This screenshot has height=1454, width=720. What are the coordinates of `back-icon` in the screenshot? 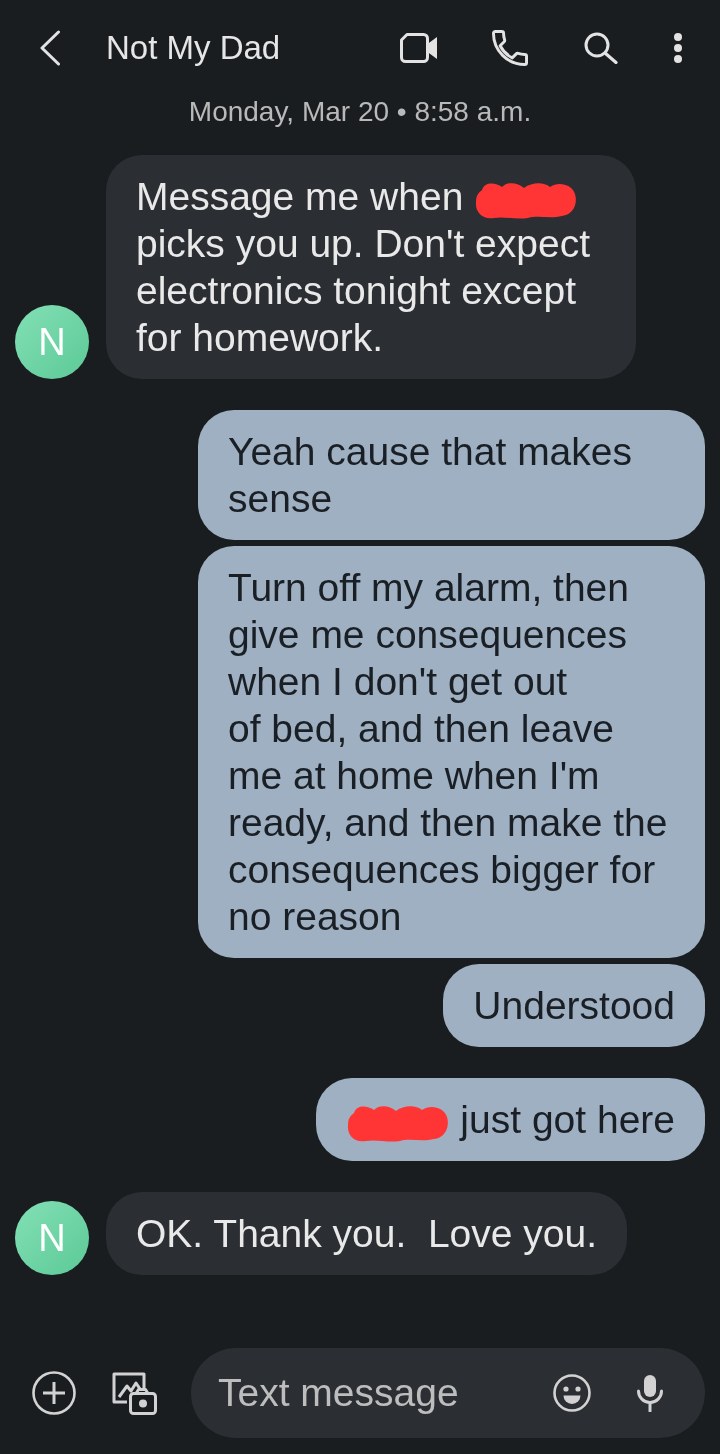 It's located at (50, 48).